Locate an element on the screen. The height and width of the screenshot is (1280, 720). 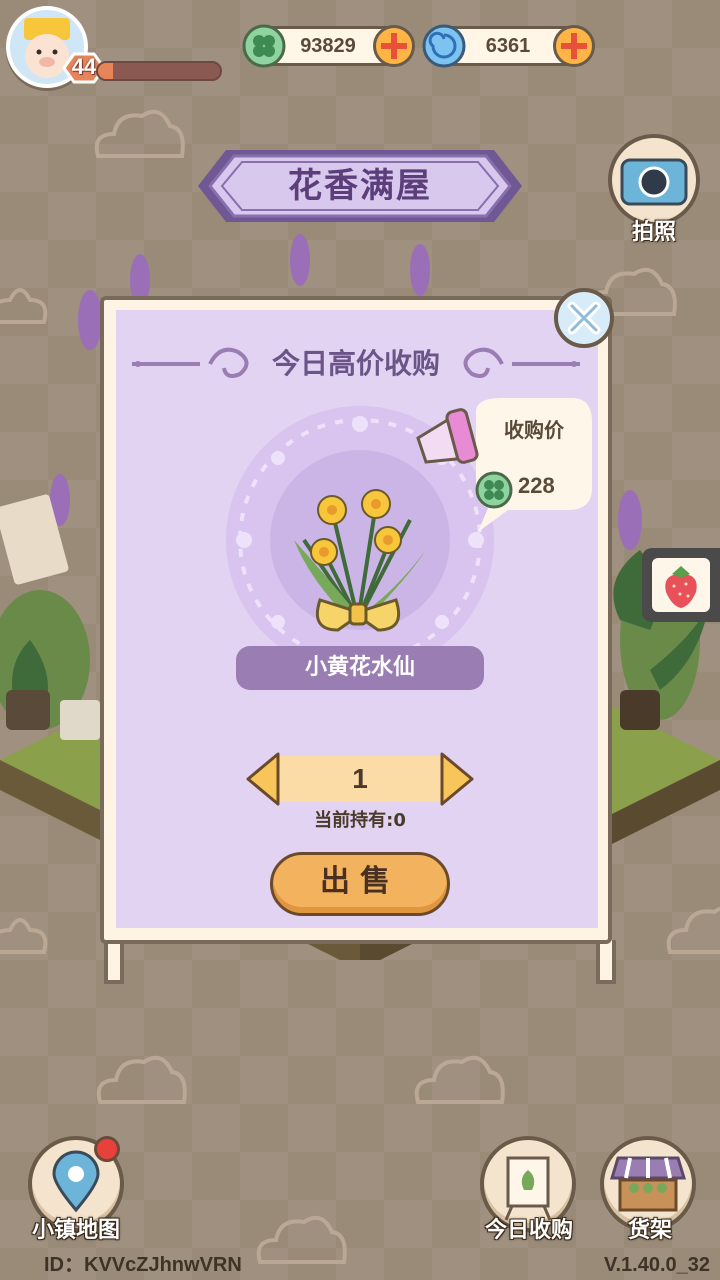
version-text: V.1.40.0_32 is located at coordinates (656, 1265).